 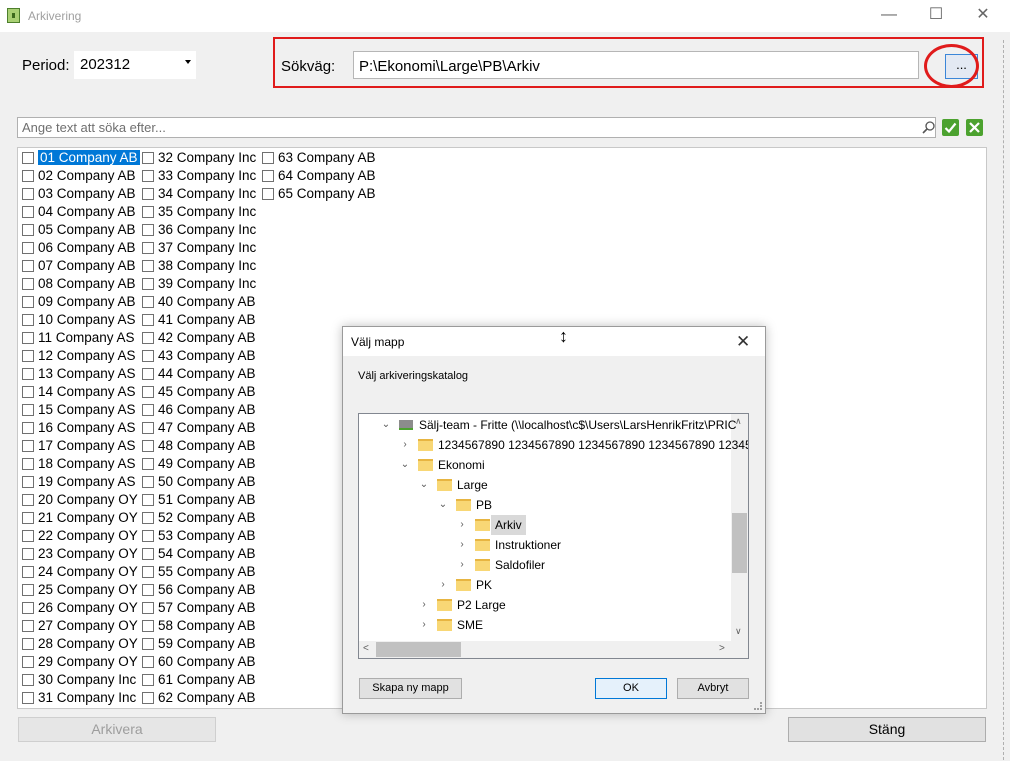 I want to click on company-item: 13 Company AS, so click(x=79, y=374).